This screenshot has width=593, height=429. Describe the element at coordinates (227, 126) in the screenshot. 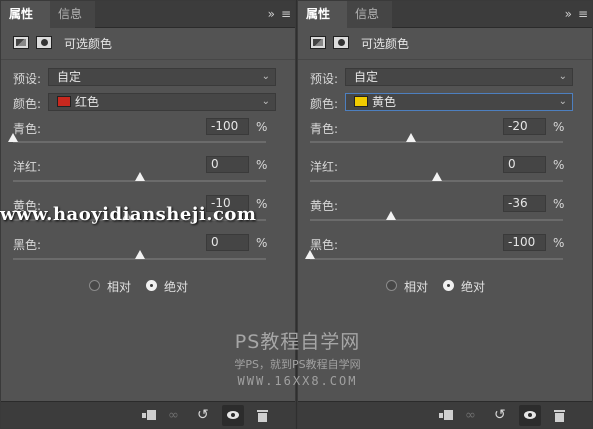

I see `cyan-input: -100` at that location.